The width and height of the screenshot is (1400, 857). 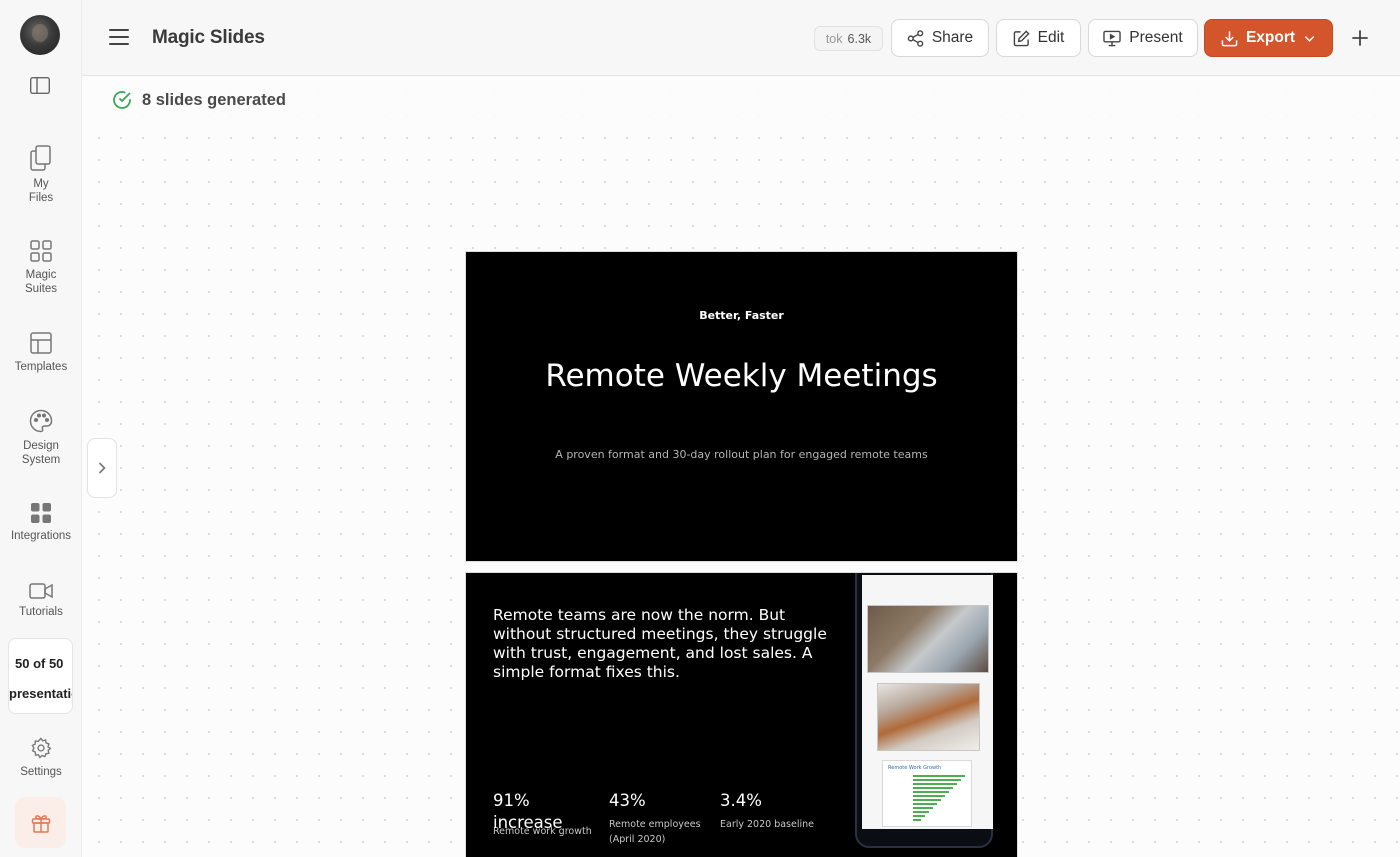 I want to click on sidebar-item-label: Templates, so click(x=41, y=367).